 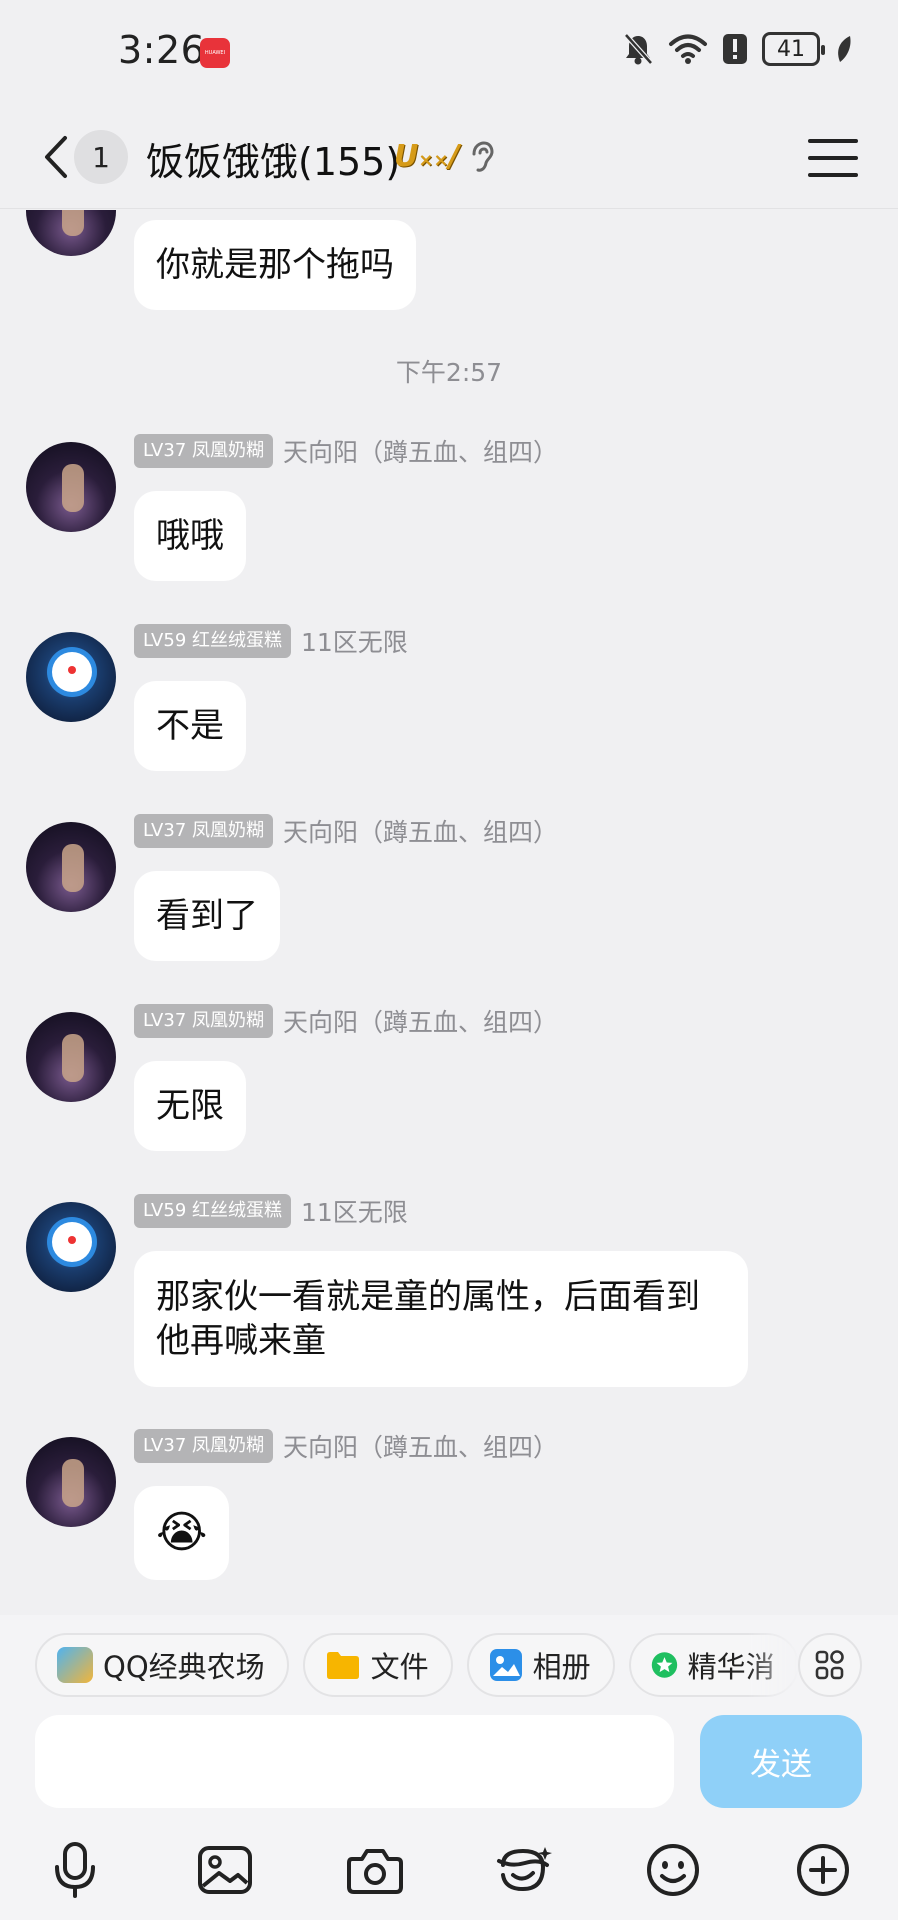 I want to click on plus-icon, so click(x=823, y=1870).